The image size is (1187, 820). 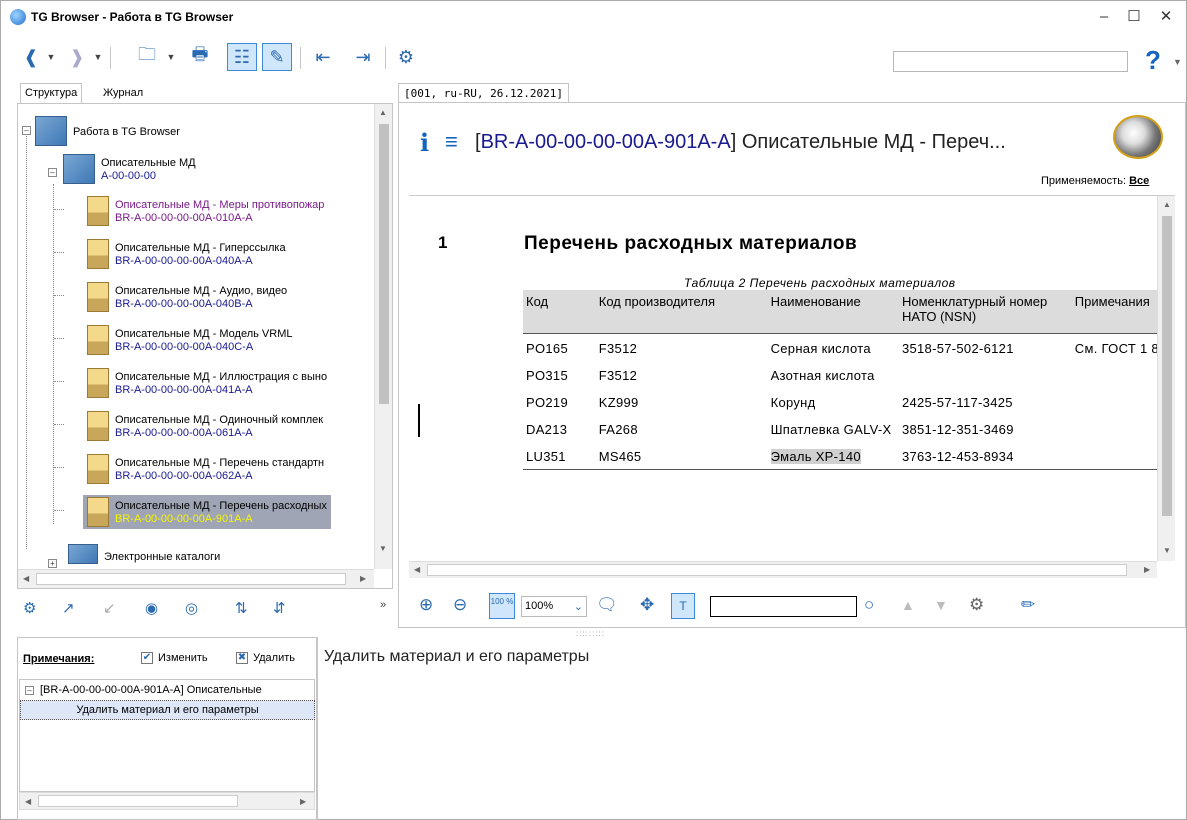 What do you see at coordinates (171, 57) in the screenshot?
I see `folder-dropdown-icon: ▼` at bounding box center [171, 57].